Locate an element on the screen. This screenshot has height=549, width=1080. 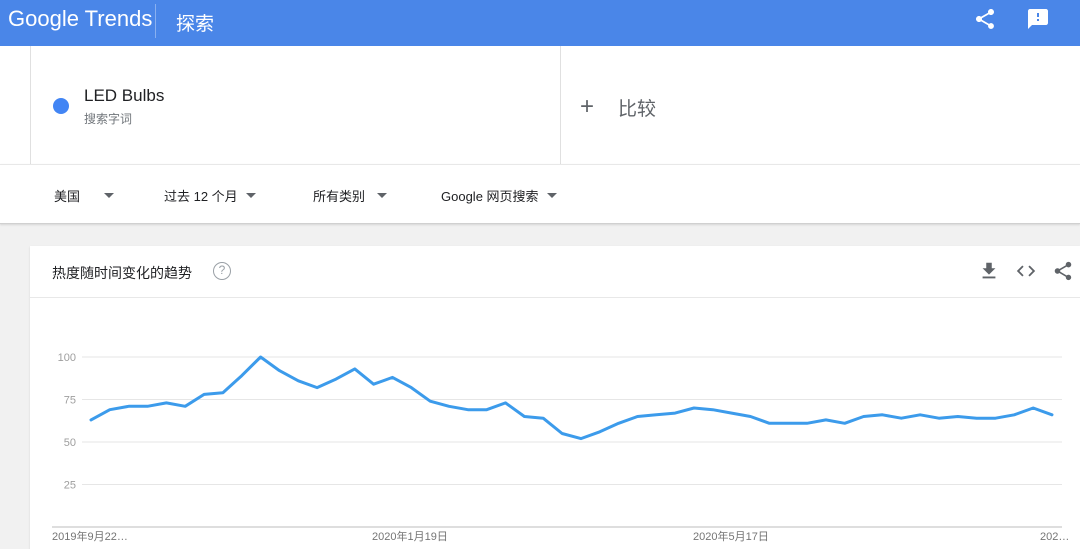
plus-icon: + is located at coordinates (587, 106).